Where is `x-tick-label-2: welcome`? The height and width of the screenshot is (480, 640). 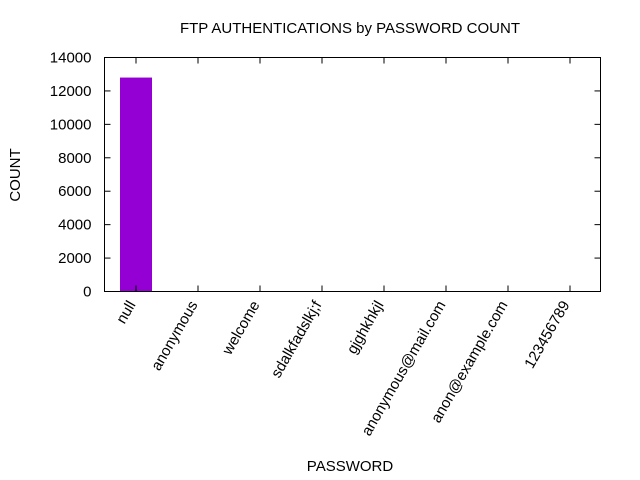 x-tick-label-2: welcome is located at coordinates (241, 328).